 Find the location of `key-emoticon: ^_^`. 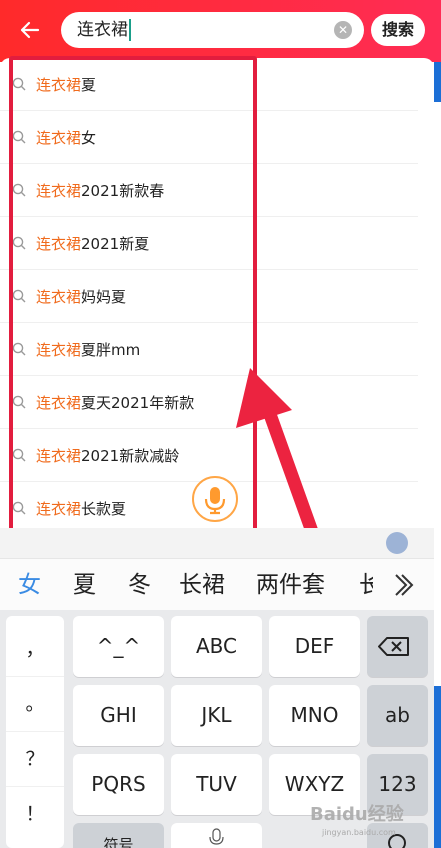

key-emoticon: ^_^ is located at coordinates (118, 646).